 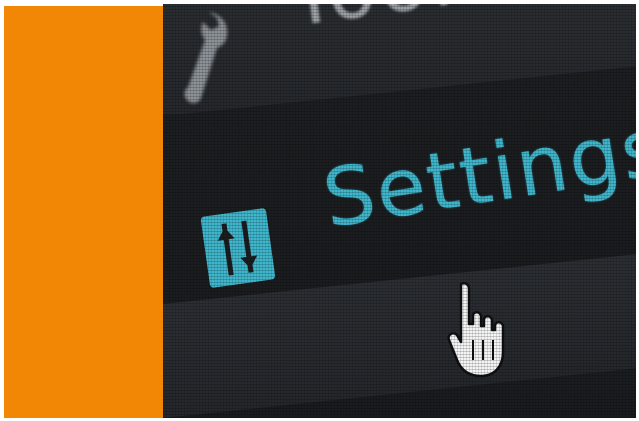 What do you see at coordinates (238, 248) in the screenshot?
I see `sliders-icon` at bounding box center [238, 248].